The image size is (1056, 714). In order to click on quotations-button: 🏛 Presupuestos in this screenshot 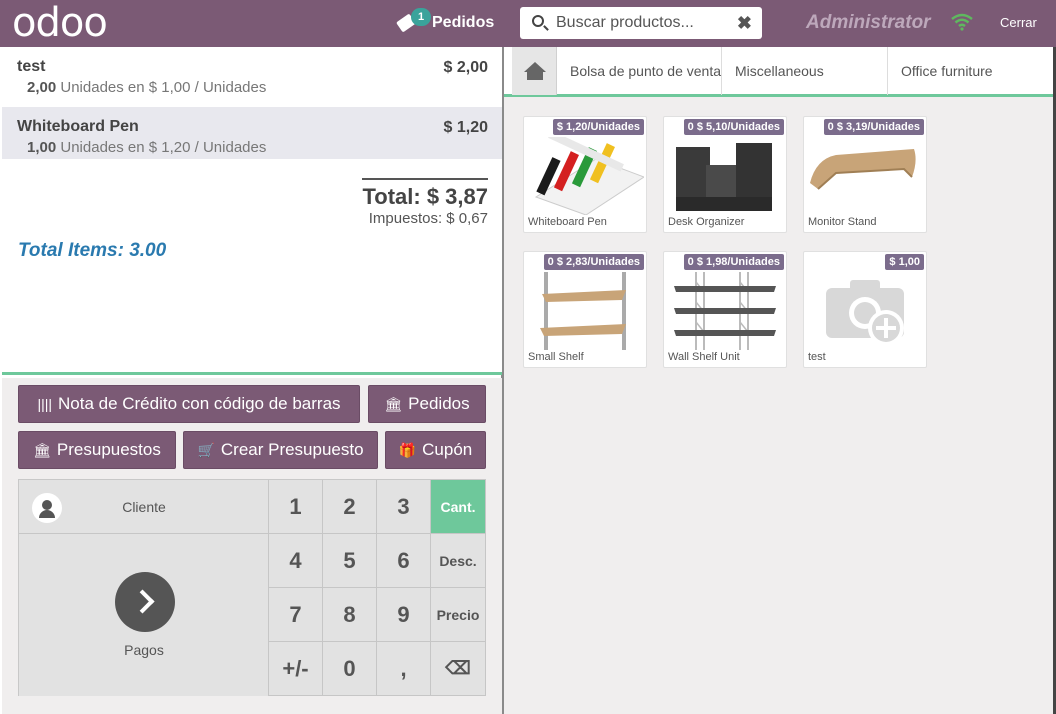, I will do `click(97, 450)`.